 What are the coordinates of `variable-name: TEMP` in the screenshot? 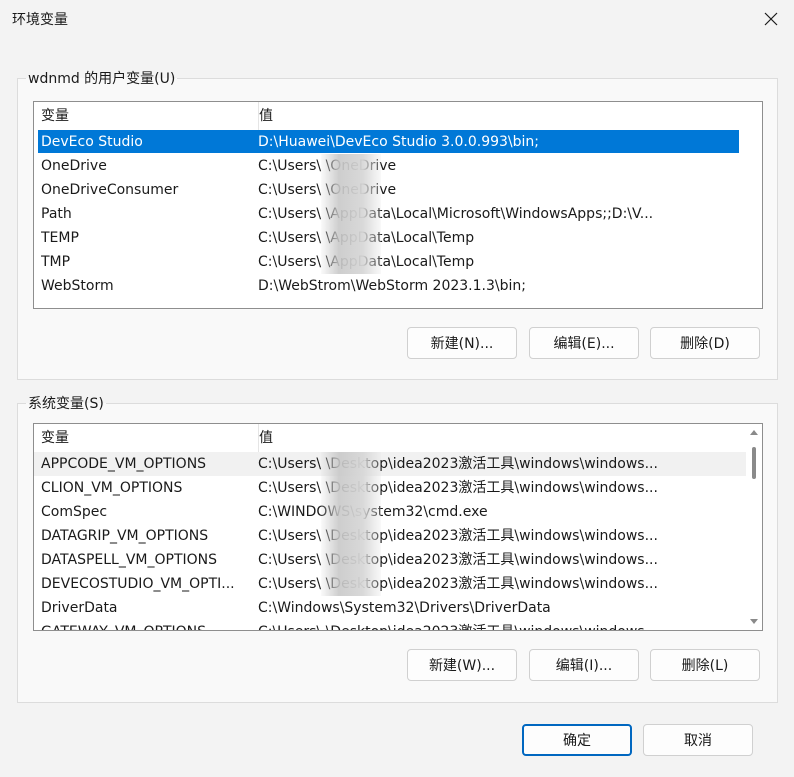 It's located at (60, 238).